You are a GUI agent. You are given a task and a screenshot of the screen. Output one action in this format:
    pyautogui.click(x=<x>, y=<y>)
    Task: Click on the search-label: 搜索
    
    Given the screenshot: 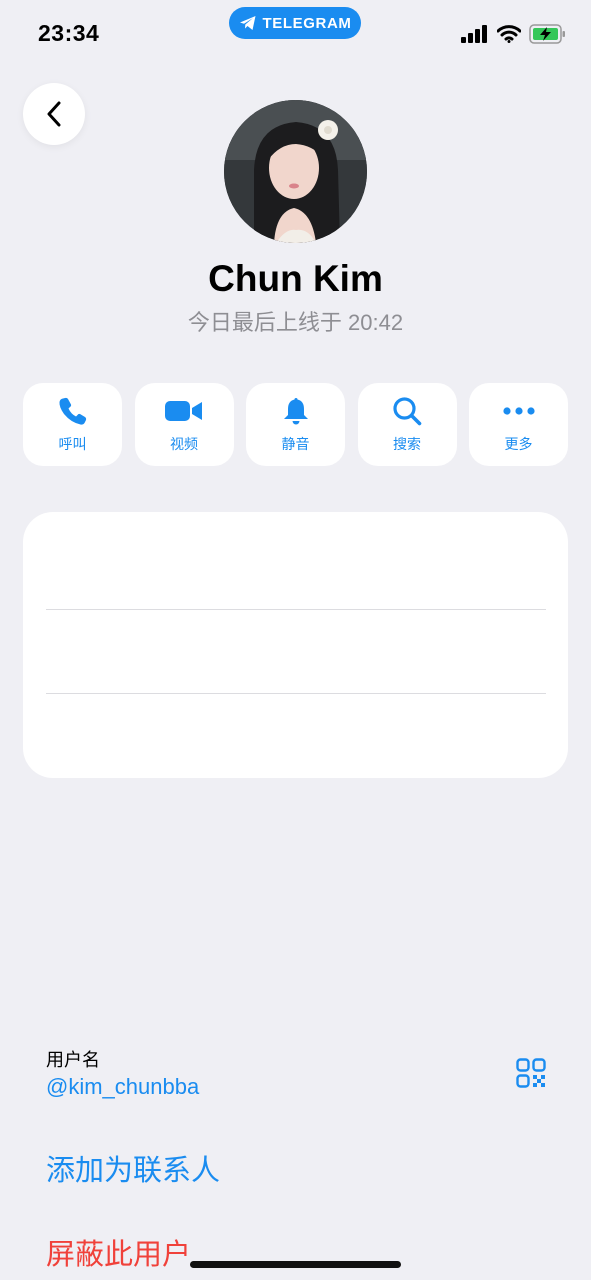 What is the action you would take?
    pyautogui.click(x=407, y=443)
    